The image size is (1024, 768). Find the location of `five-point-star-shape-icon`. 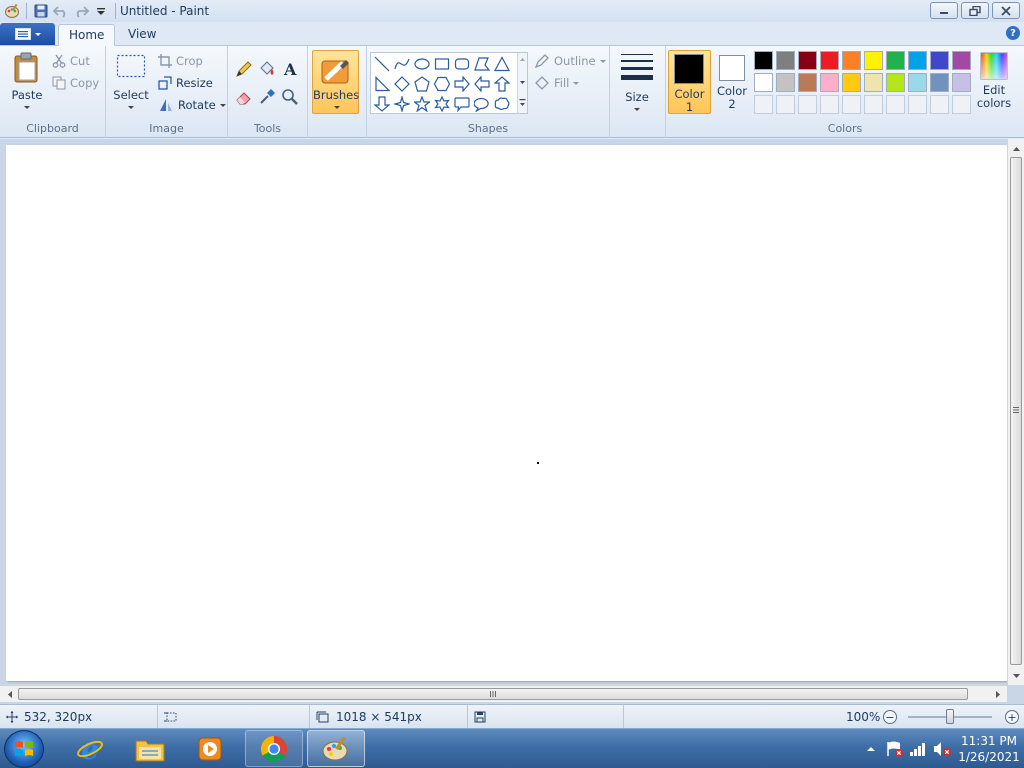

five-point-star-shape-icon is located at coordinates (422, 104).